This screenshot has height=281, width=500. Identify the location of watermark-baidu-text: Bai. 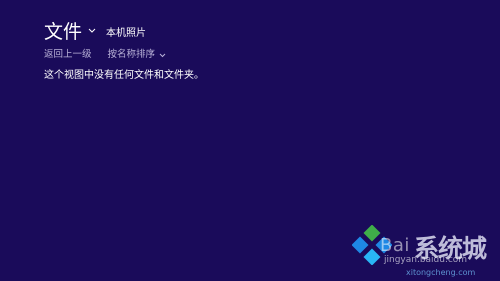
(395, 245).